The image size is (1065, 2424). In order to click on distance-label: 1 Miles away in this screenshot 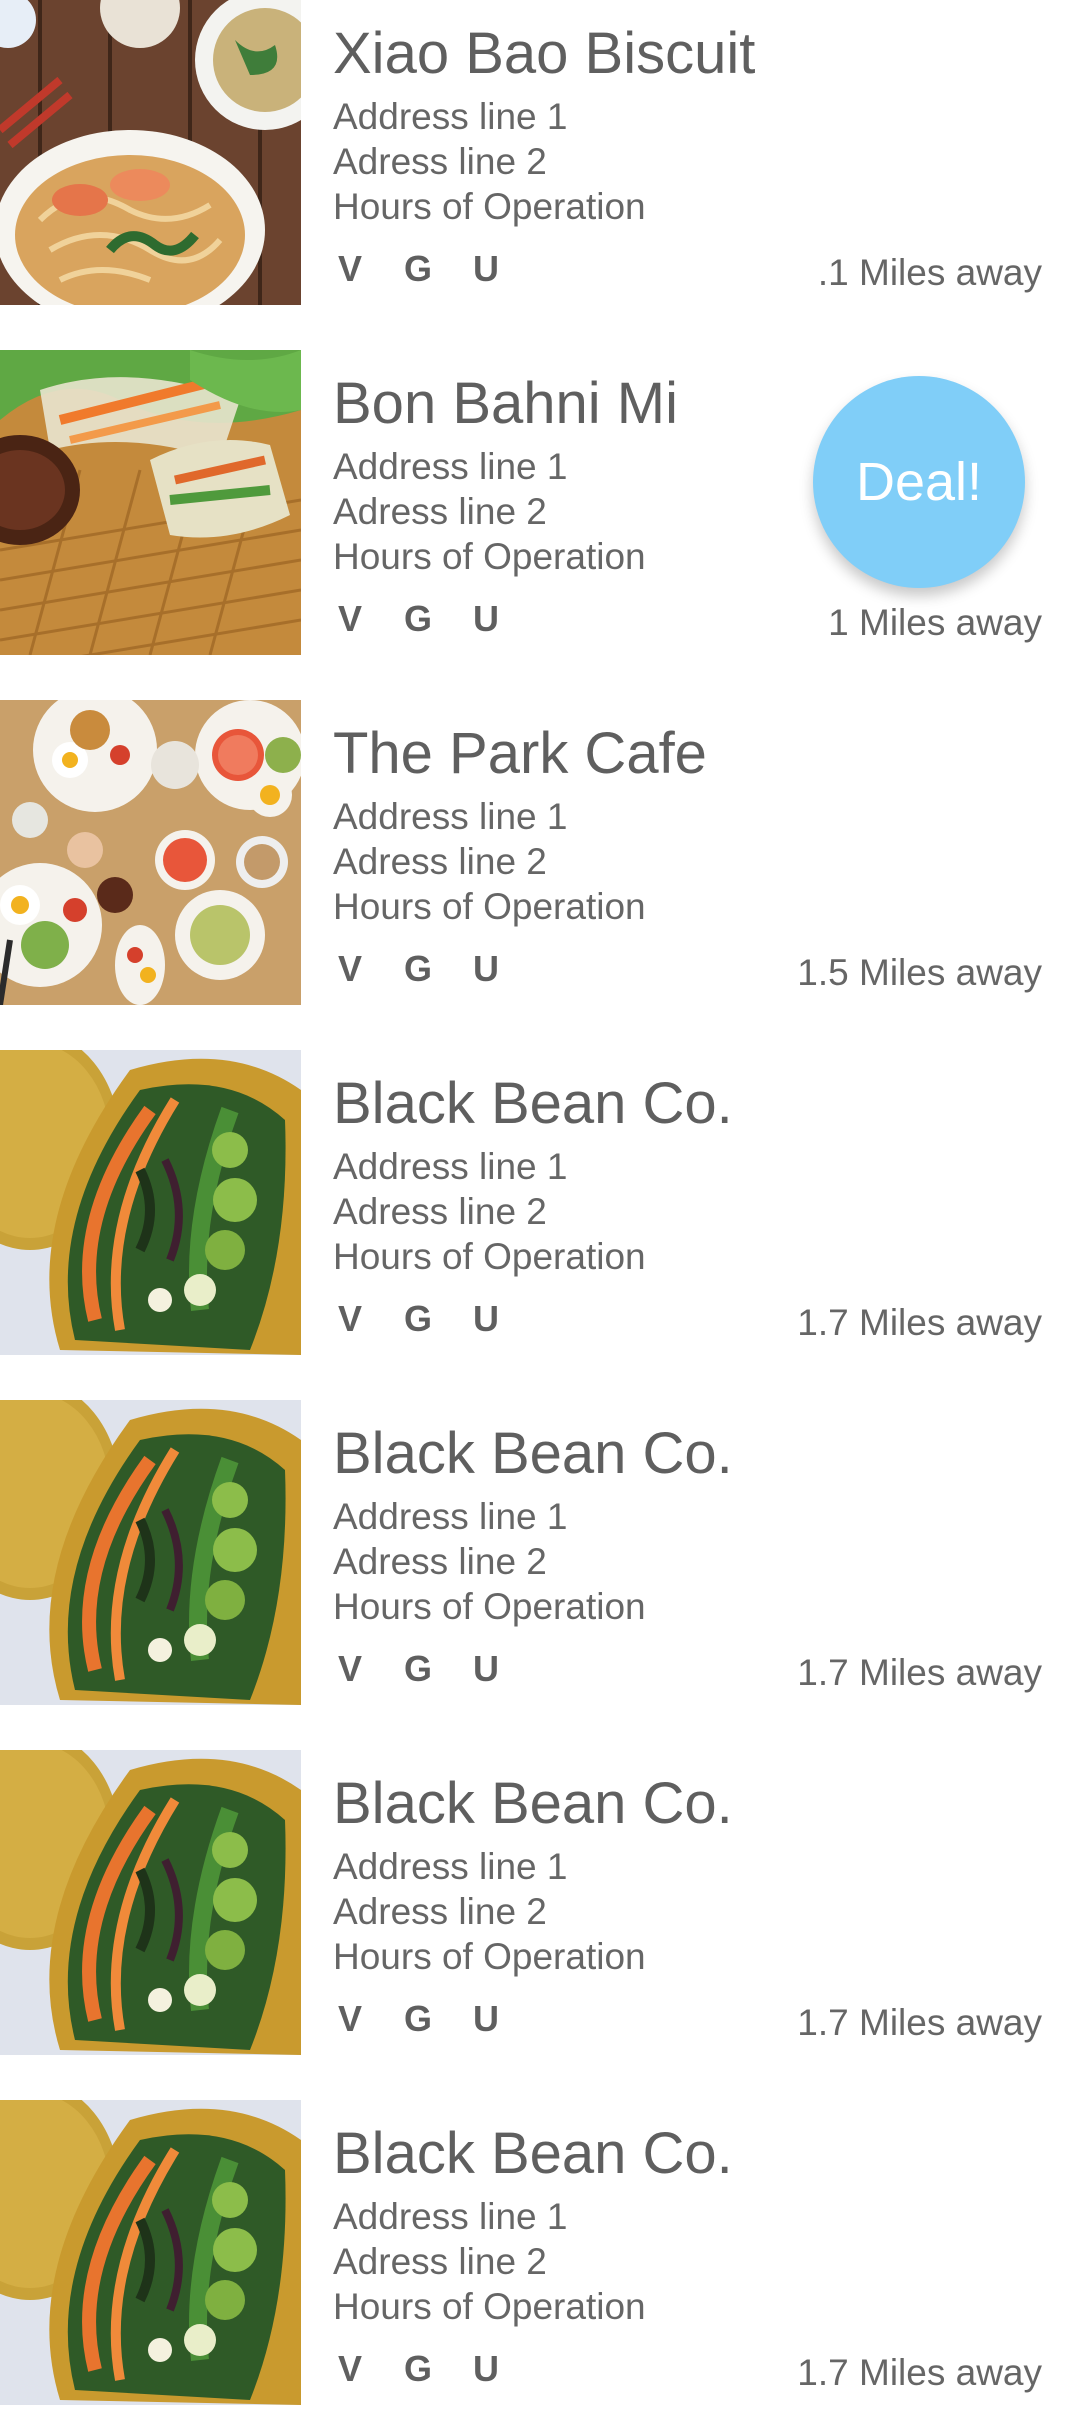, I will do `click(935, 622)`.